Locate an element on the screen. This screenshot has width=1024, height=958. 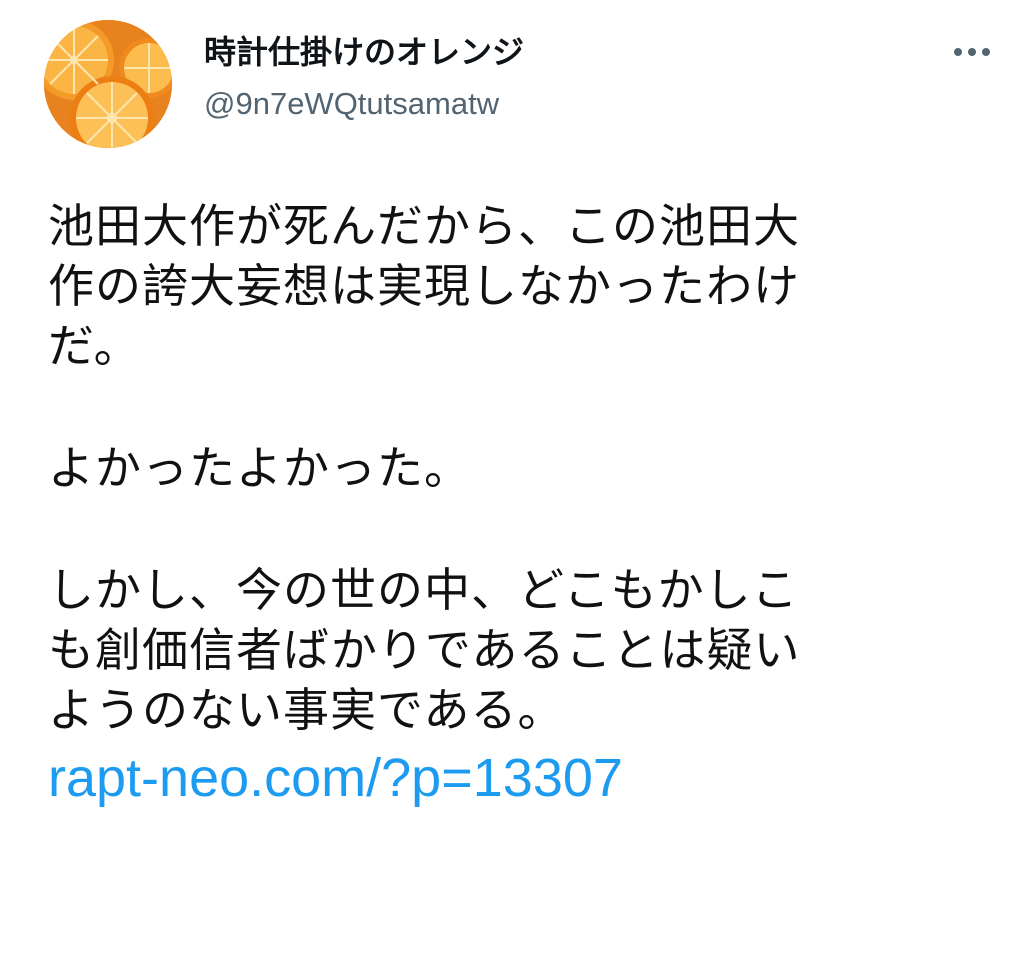
tweet-text-line: 池田大作が死んだから、この池田大 is located at coordinates (424, 226).